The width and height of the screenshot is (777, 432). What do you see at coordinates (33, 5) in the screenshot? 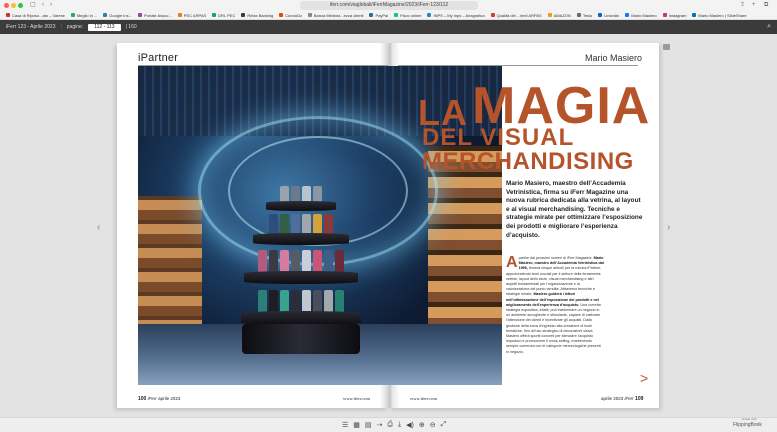
I see `sidebar-toggle-icon: ▢` at bounding box center [33, 5].